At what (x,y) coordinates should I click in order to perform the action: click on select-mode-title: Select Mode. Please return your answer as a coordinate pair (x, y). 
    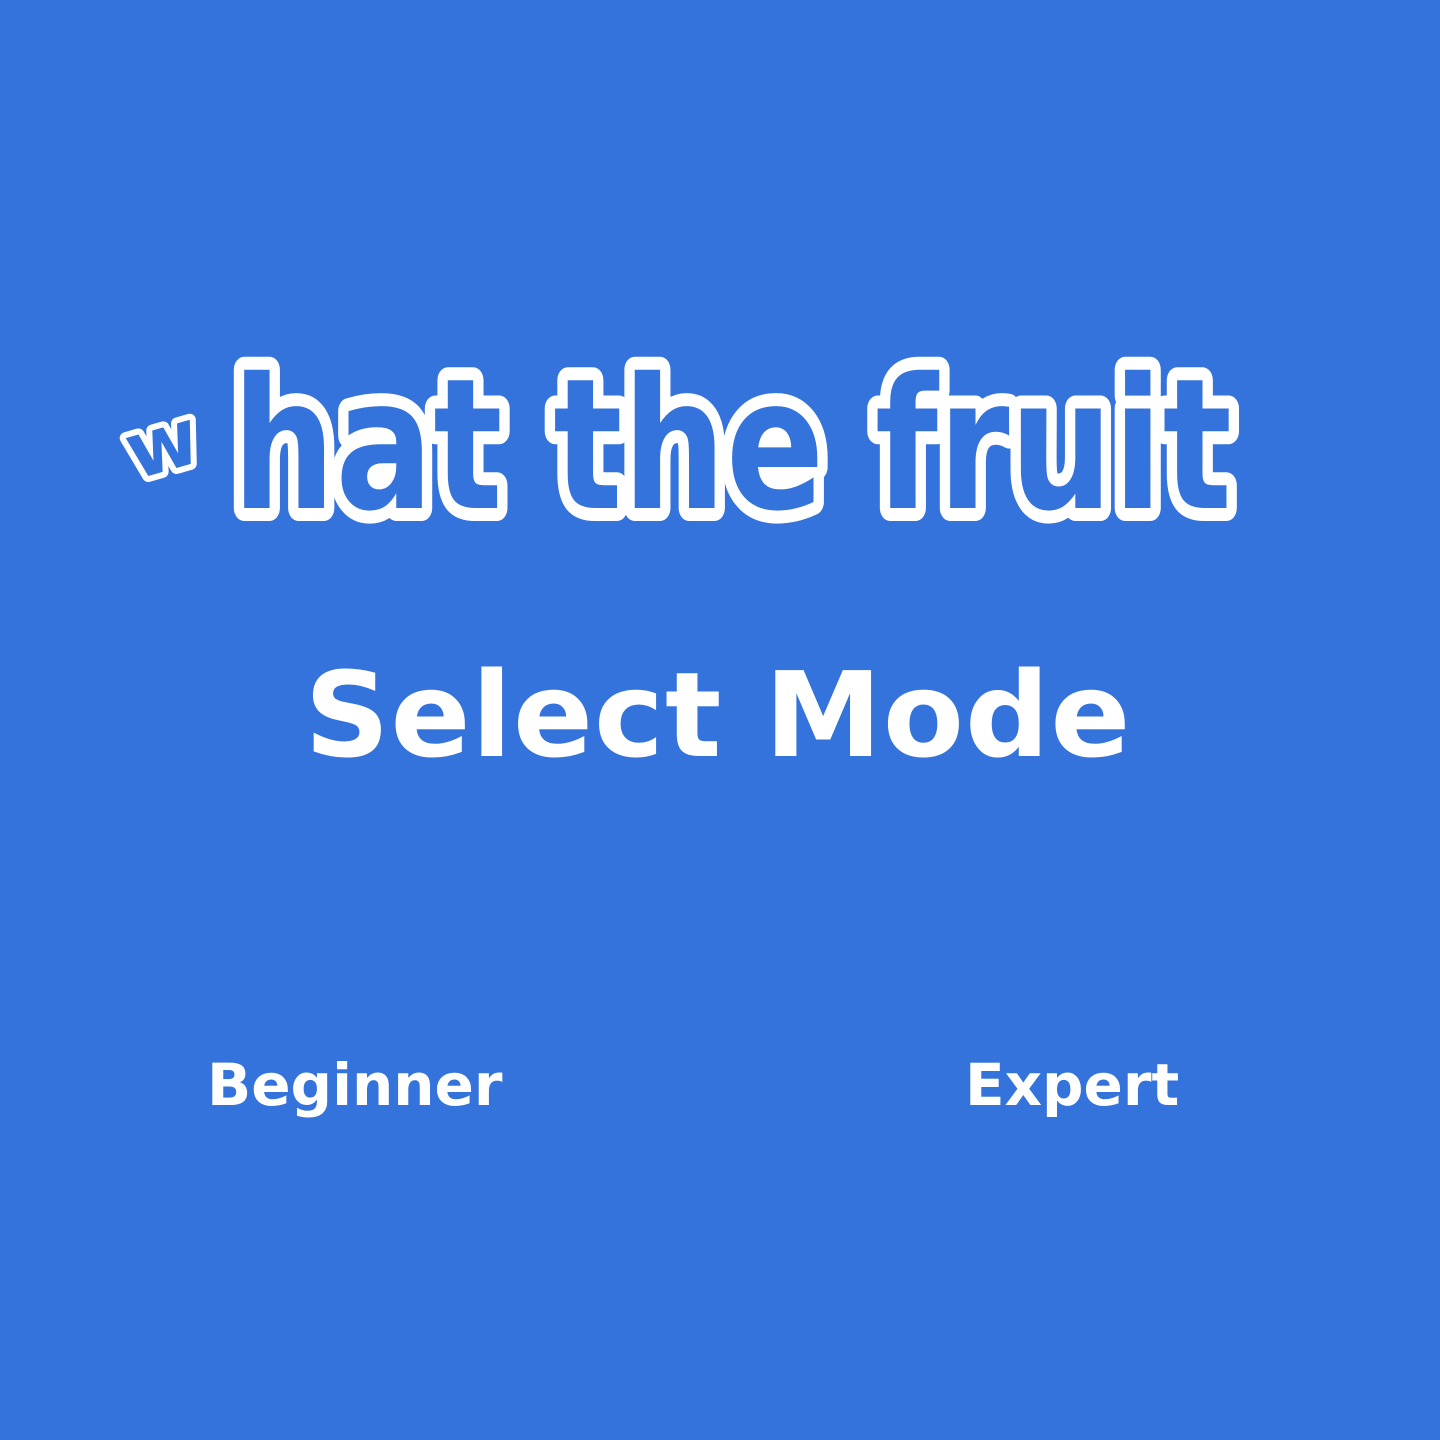
    Looking at the image, I should click on (718, 715).